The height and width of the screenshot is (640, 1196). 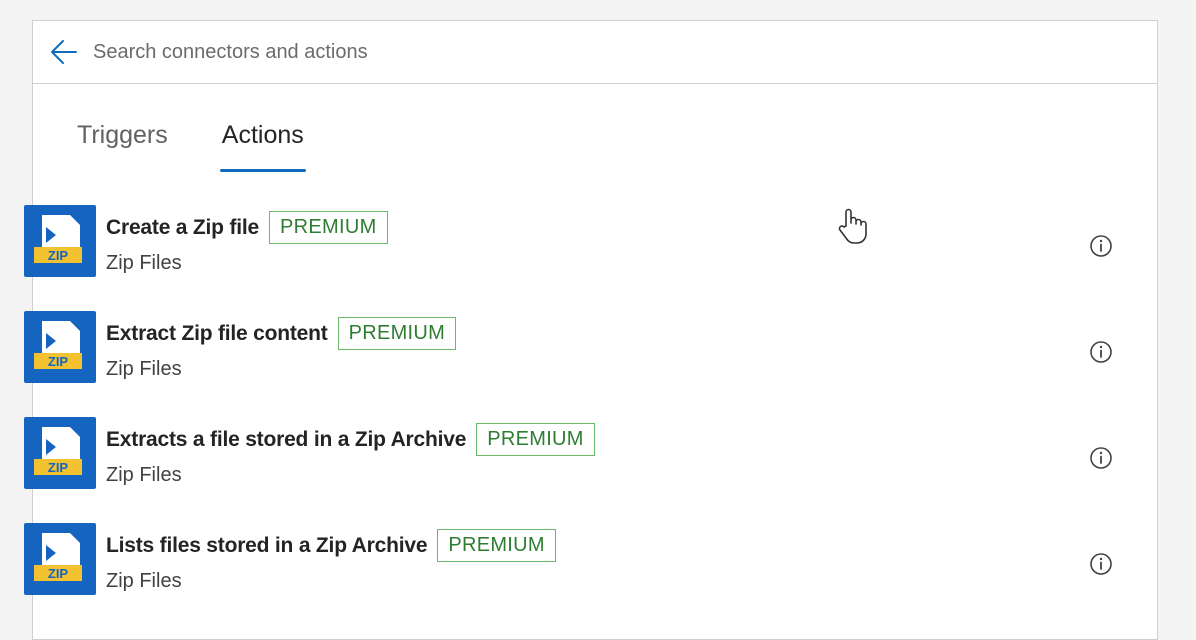 What do you see at coordinates (853, 226) in the screenshot?
I see `hand-cursor-icon` at bounding box center [853, 226].